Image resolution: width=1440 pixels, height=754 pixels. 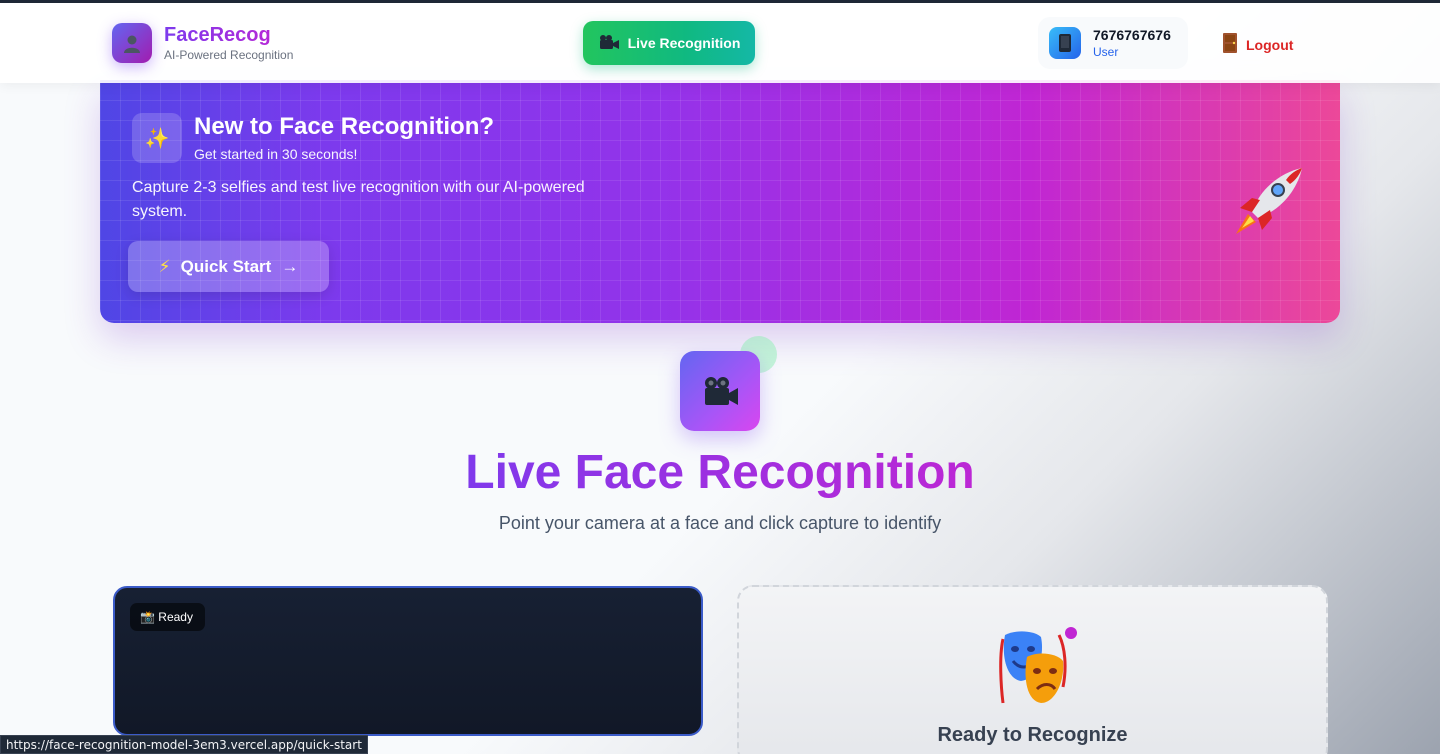 I want to click on logout-label: Logout, so click(x=1270, y=44).